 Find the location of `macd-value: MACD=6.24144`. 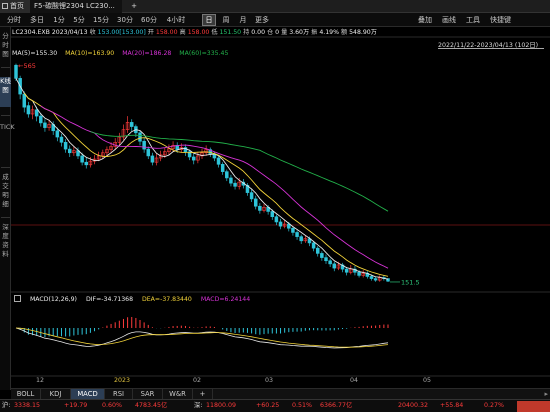

macd-value: MACD=6.24144 is located at coordinates (225, 299).